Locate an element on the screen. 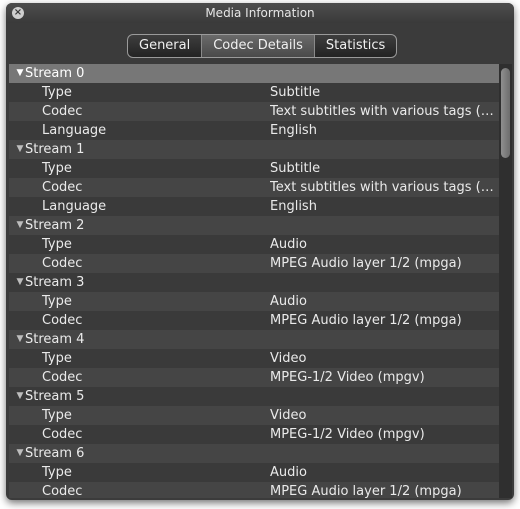  window-title: Media Information is located at coordinates (260, 13).